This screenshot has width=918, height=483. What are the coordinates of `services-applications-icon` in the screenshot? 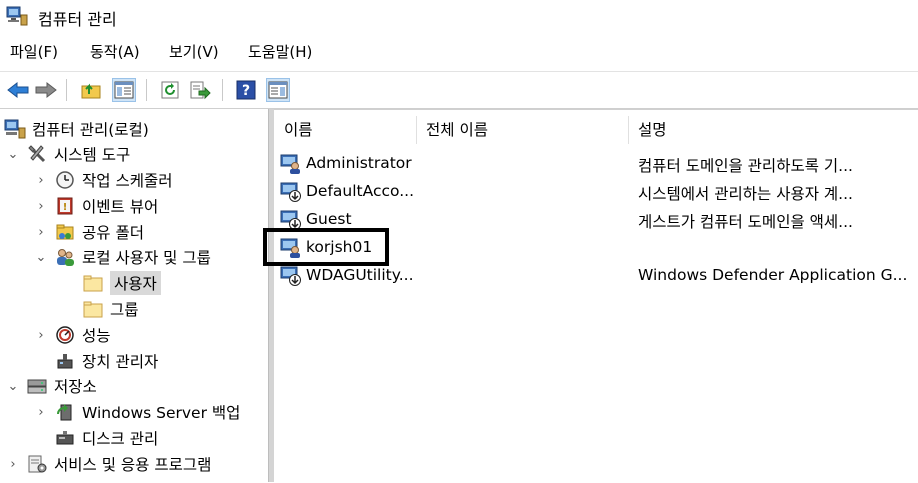 It's located at (37, 464).